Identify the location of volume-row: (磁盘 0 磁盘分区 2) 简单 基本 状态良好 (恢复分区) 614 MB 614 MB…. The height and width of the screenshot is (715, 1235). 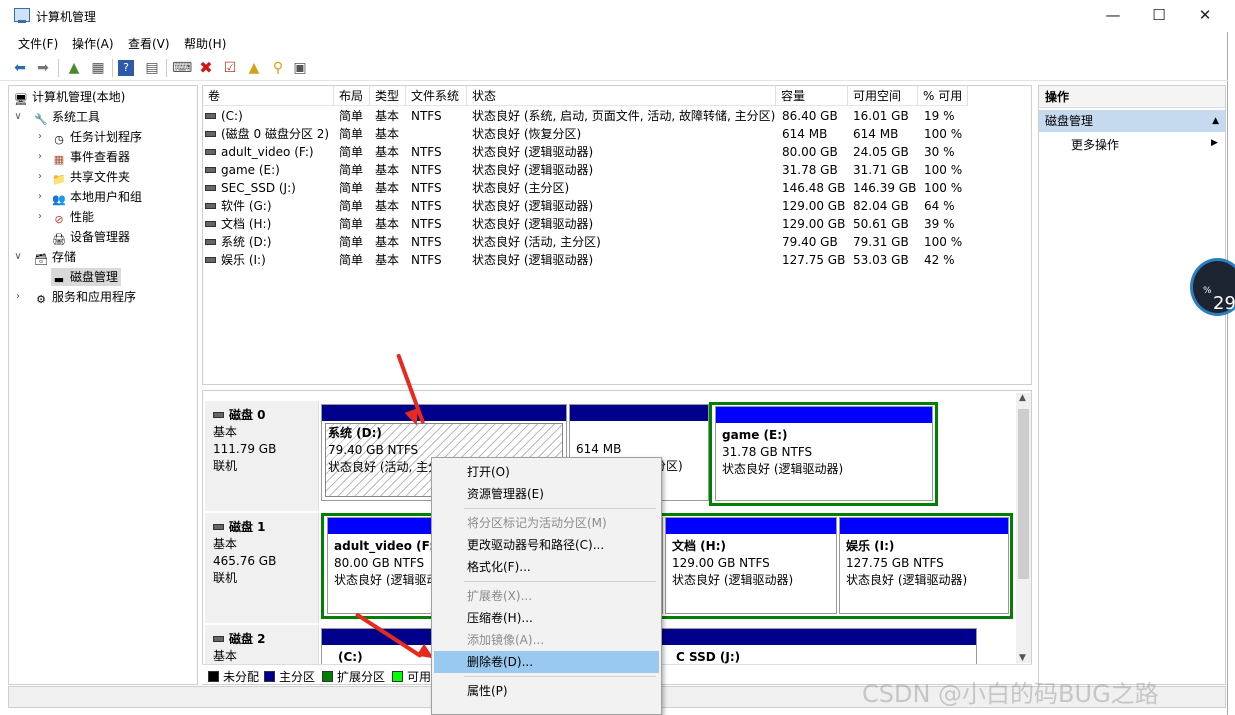
(617, 134).